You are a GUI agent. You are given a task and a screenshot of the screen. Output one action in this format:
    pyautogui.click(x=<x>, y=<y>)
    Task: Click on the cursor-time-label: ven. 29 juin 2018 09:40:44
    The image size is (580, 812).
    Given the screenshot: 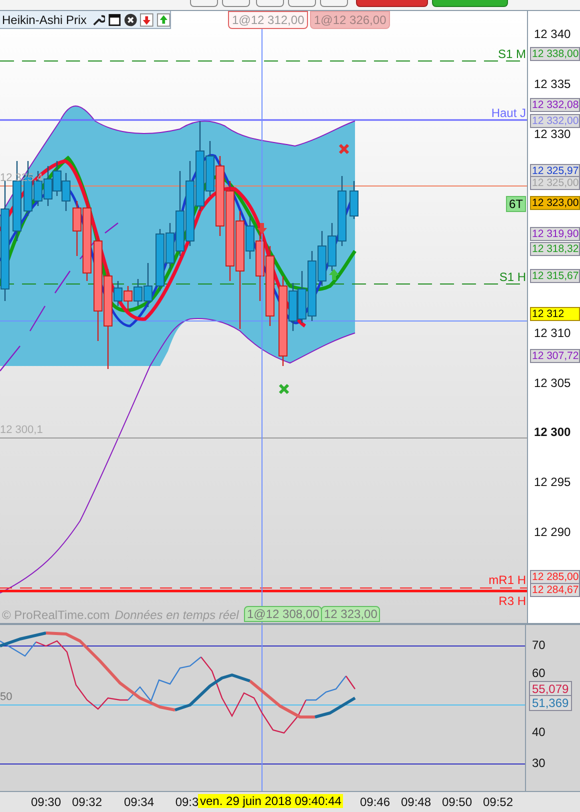 What is the action you would take?
    pyautogui.click(x=271, y=801)
    